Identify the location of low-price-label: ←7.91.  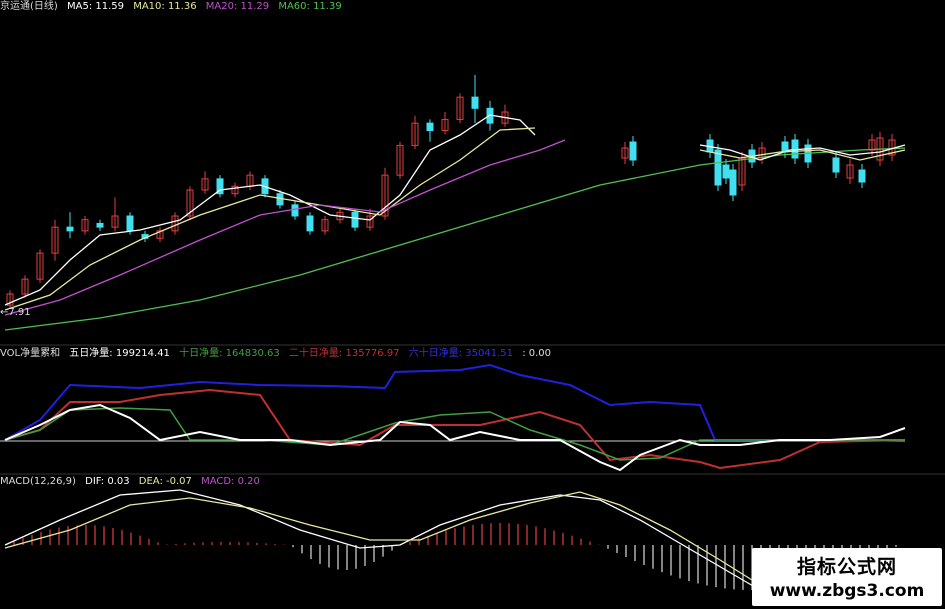
(15, 312).